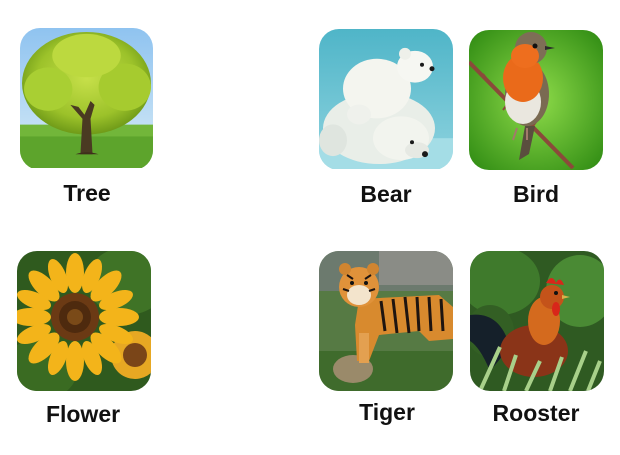 This screenshot has width=620, height=455. What do you see at coordinates (84, 321) in the screenshot?
I see `sunflower-image` at bounding box center [84, 321].